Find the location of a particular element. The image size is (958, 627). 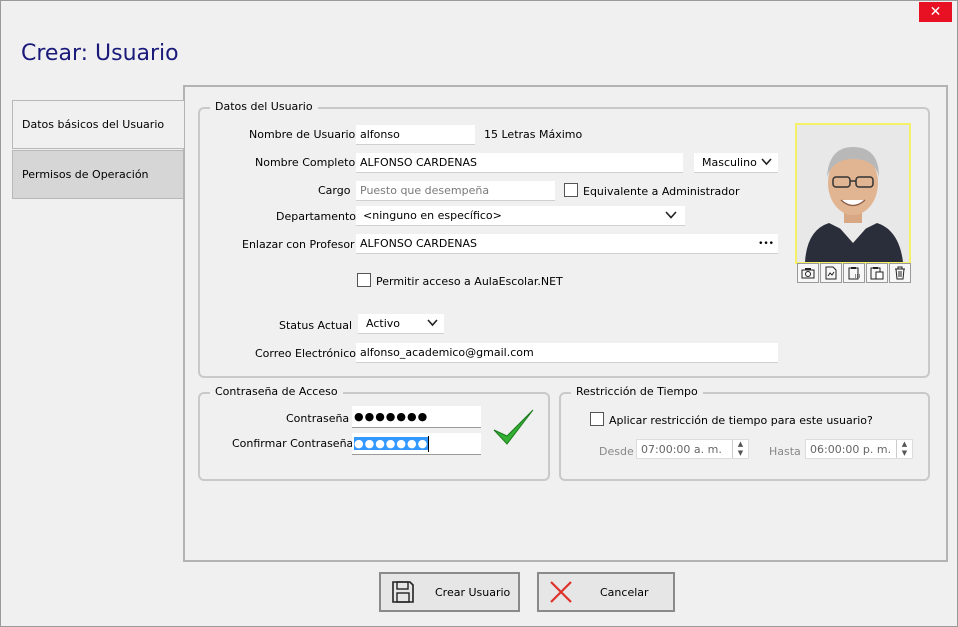

status-value: Activo is located at coordinates (383, 323).